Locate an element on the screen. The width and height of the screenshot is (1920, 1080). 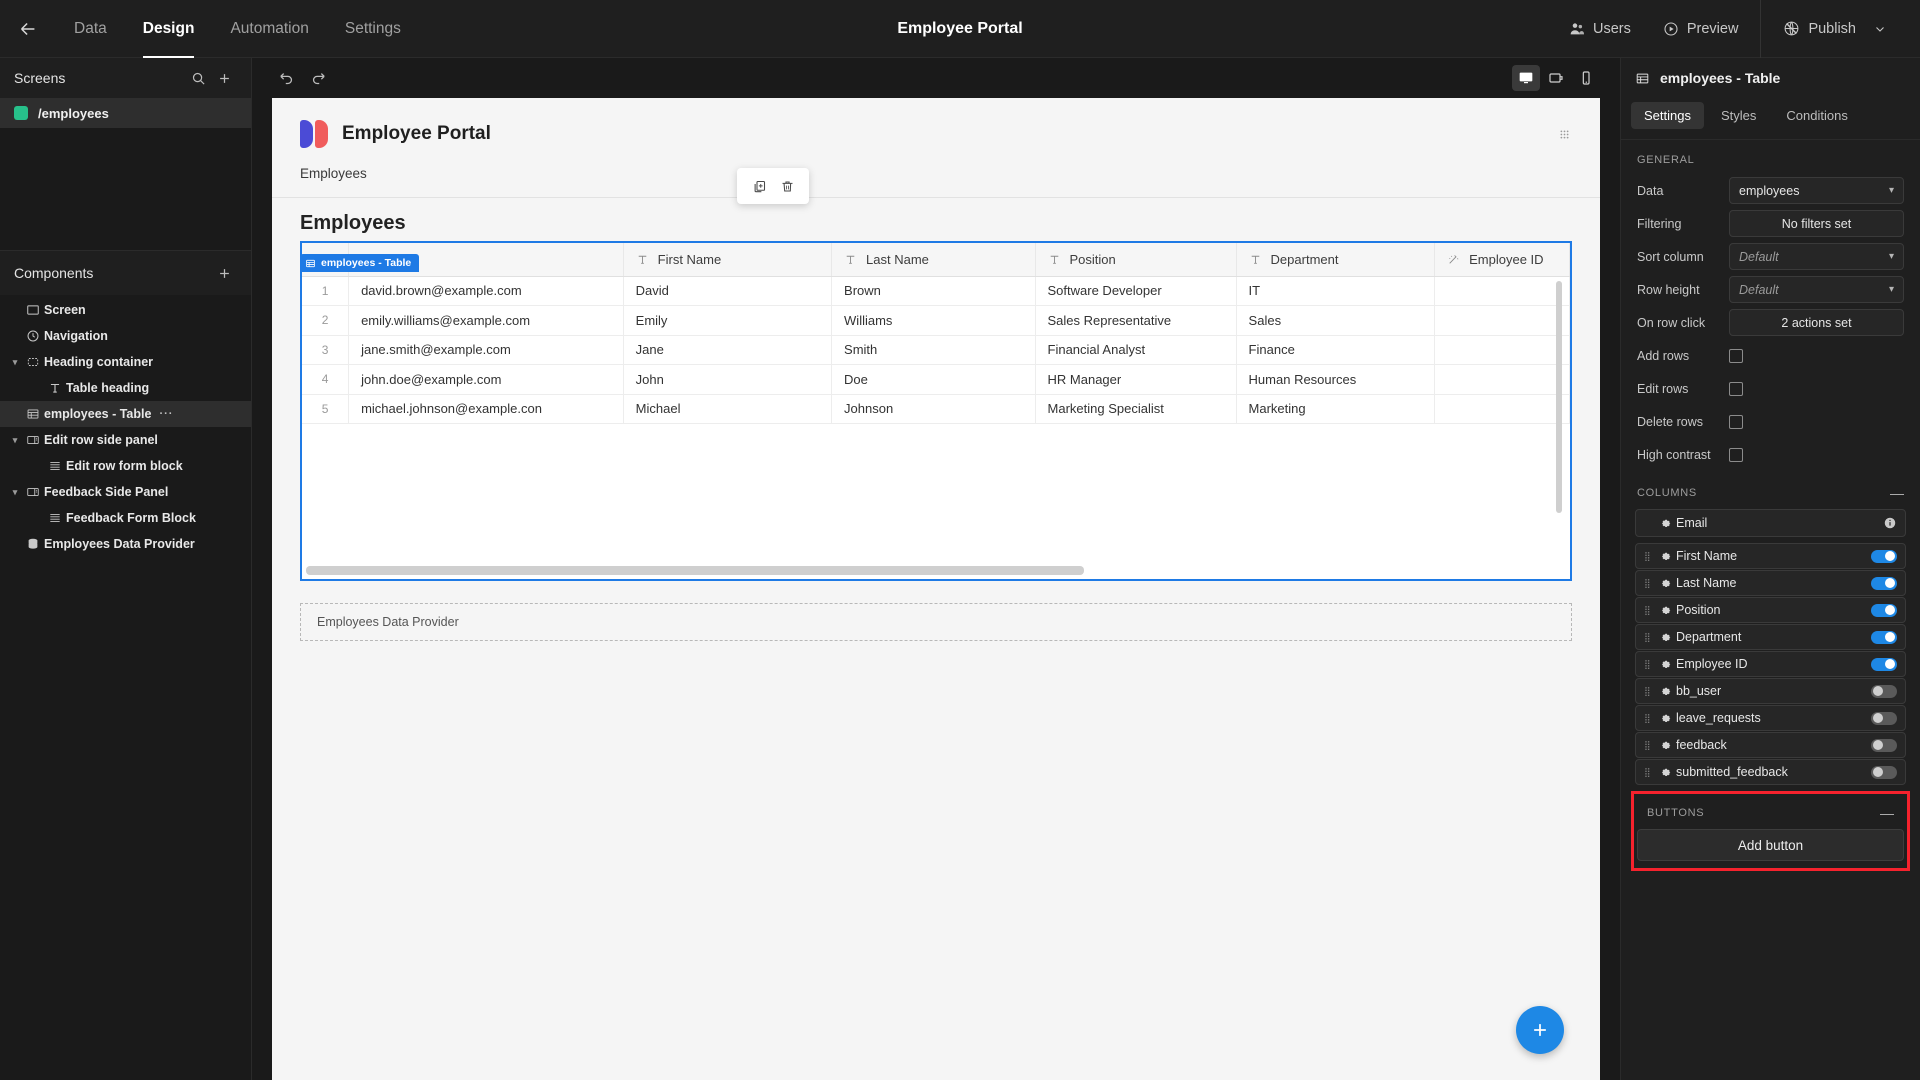
table-horizontal-scrollbar is located at coordinates (695, 570).